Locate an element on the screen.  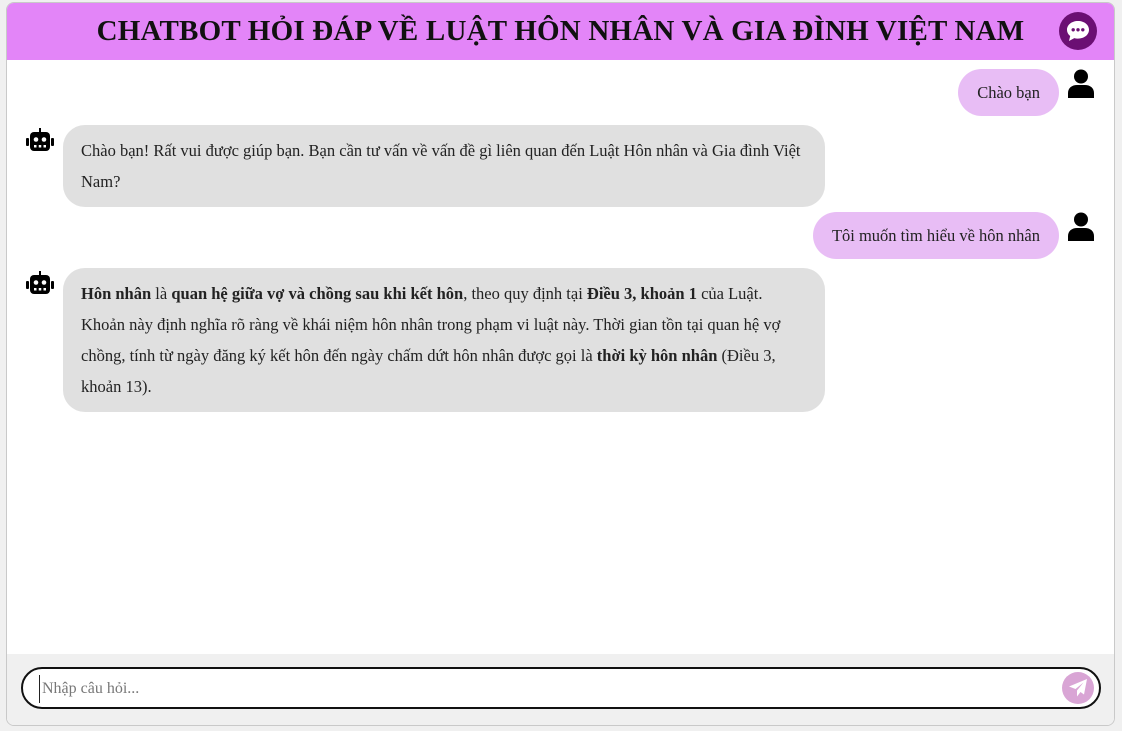
message-text: Chào bạn is located at coordinates (1008, 92).